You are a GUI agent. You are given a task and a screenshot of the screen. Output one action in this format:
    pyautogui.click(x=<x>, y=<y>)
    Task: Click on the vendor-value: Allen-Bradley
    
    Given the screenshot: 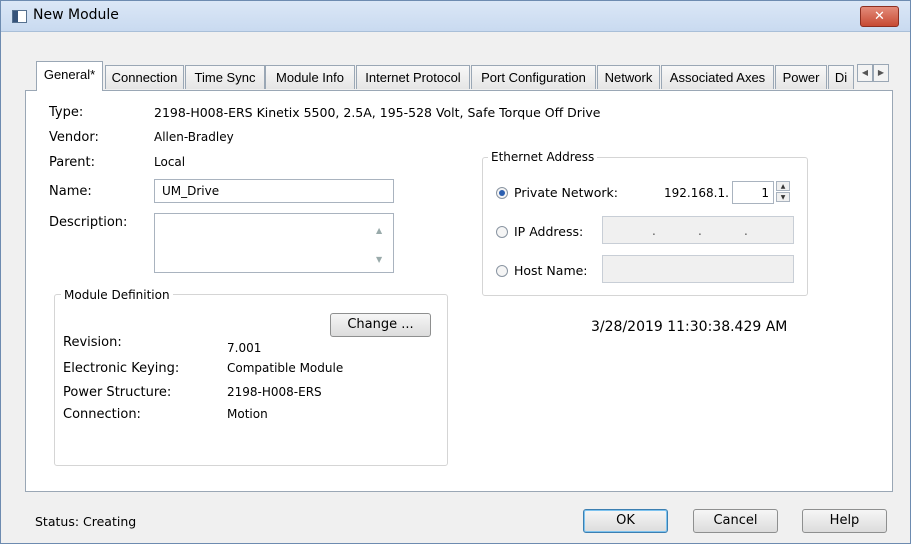 What is the action you would take?
    pyautogui.click(x=194, y=137)
    